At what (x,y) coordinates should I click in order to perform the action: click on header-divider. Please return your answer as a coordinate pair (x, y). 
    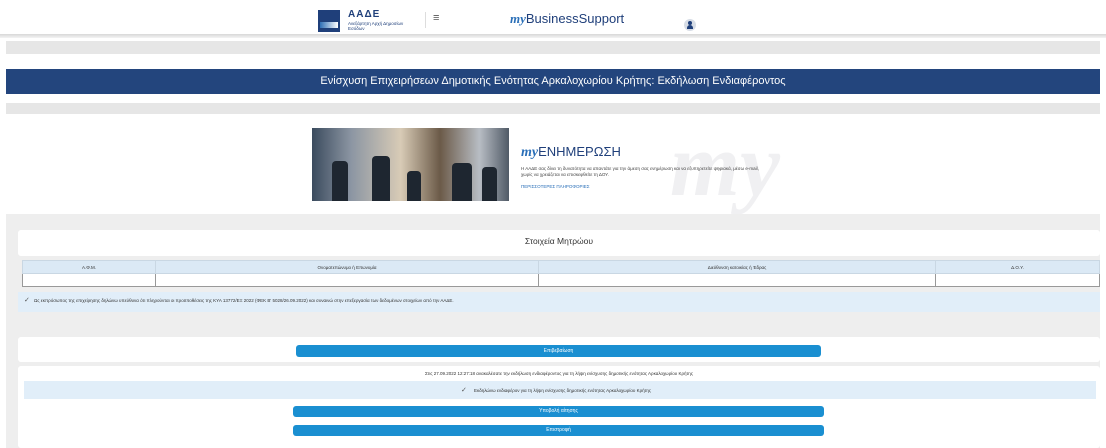
    Looking at the image, I should click on (425, 20).